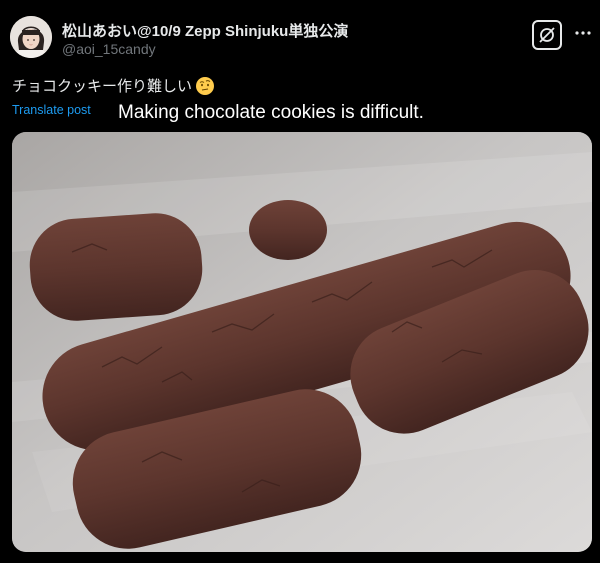  What do you see at coordinates (51, 110) in the screenshot?
I see `translate-post-link: Translate post` at bounding box center [51, 110].